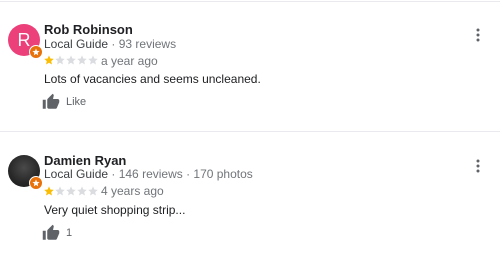 The height and width of the screenshot is (256, 500). What do you see at coordinates (76, 102) in the screenshot?
I see `like-label: Like` at bounding box center [76, 102].